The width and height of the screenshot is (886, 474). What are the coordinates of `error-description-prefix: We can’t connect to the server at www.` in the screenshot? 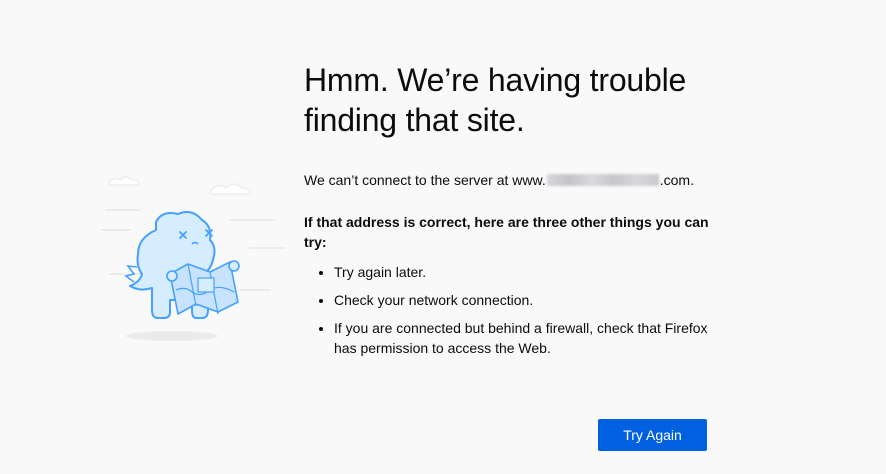 It's located at (425, 180).